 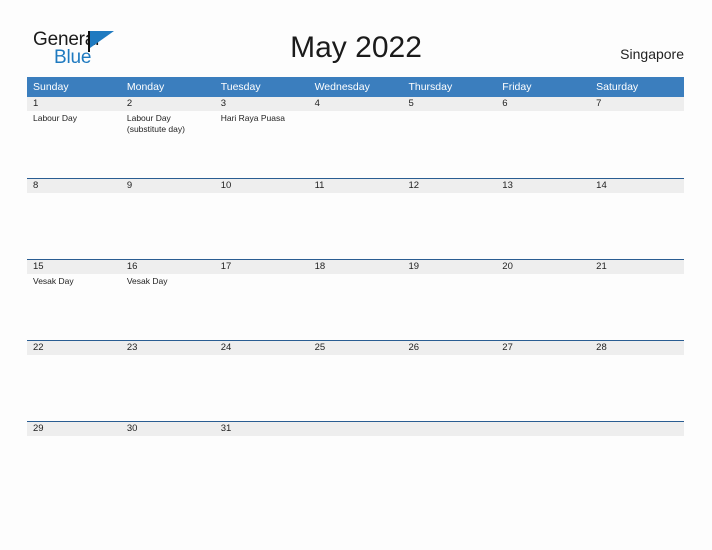 I want to click on day-number: 6, so click(x=505, y=103).